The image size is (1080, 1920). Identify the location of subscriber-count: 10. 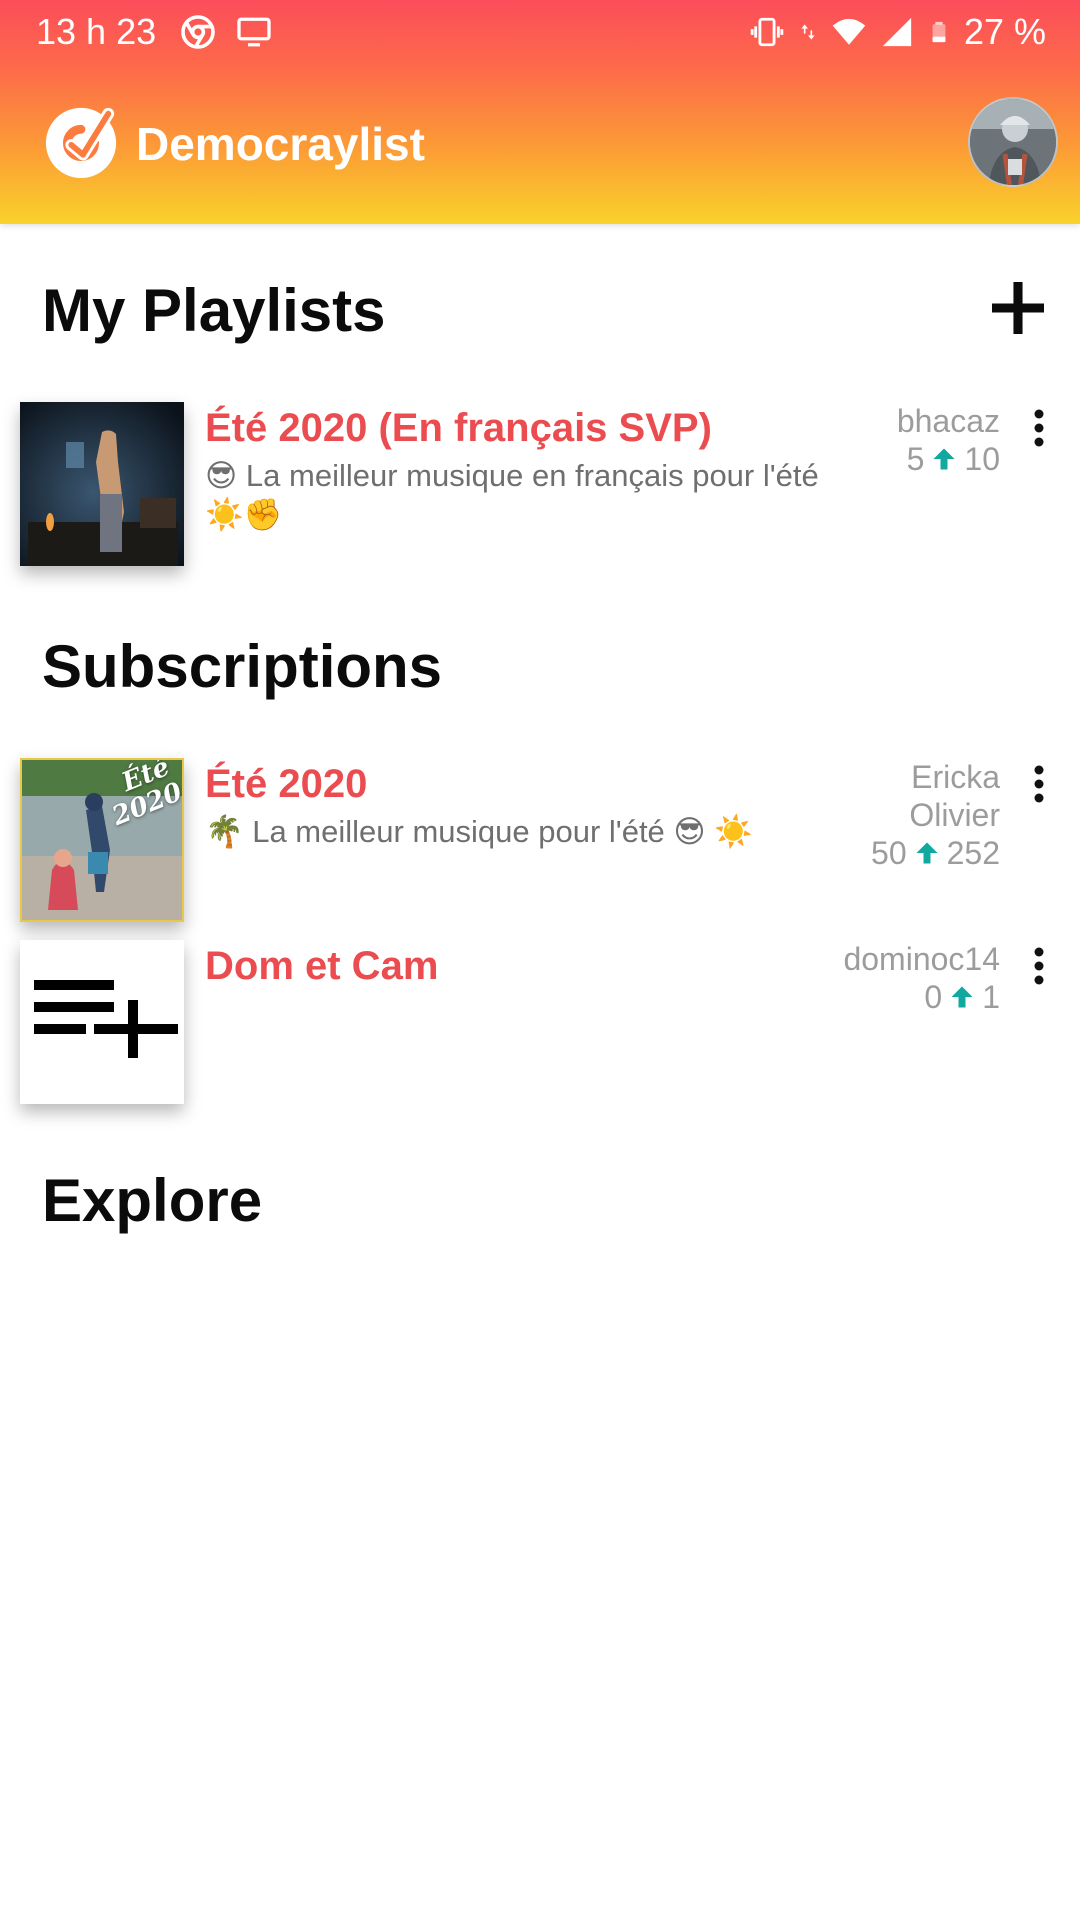
(982, 459).